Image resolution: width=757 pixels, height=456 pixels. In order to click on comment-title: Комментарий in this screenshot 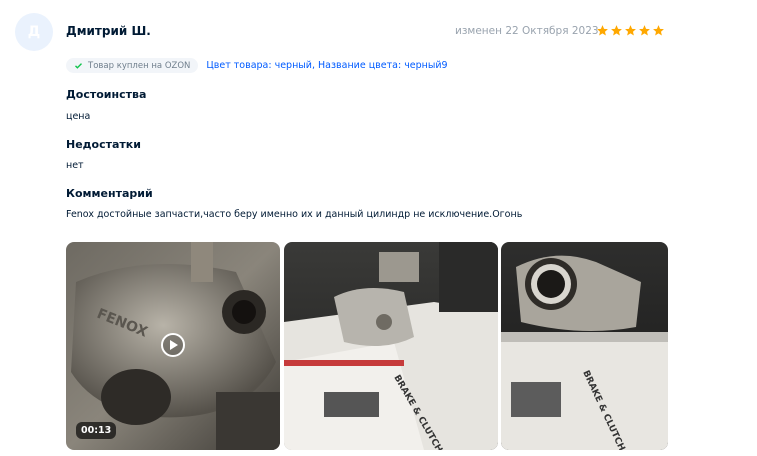, I will do `click(109, 193)`.